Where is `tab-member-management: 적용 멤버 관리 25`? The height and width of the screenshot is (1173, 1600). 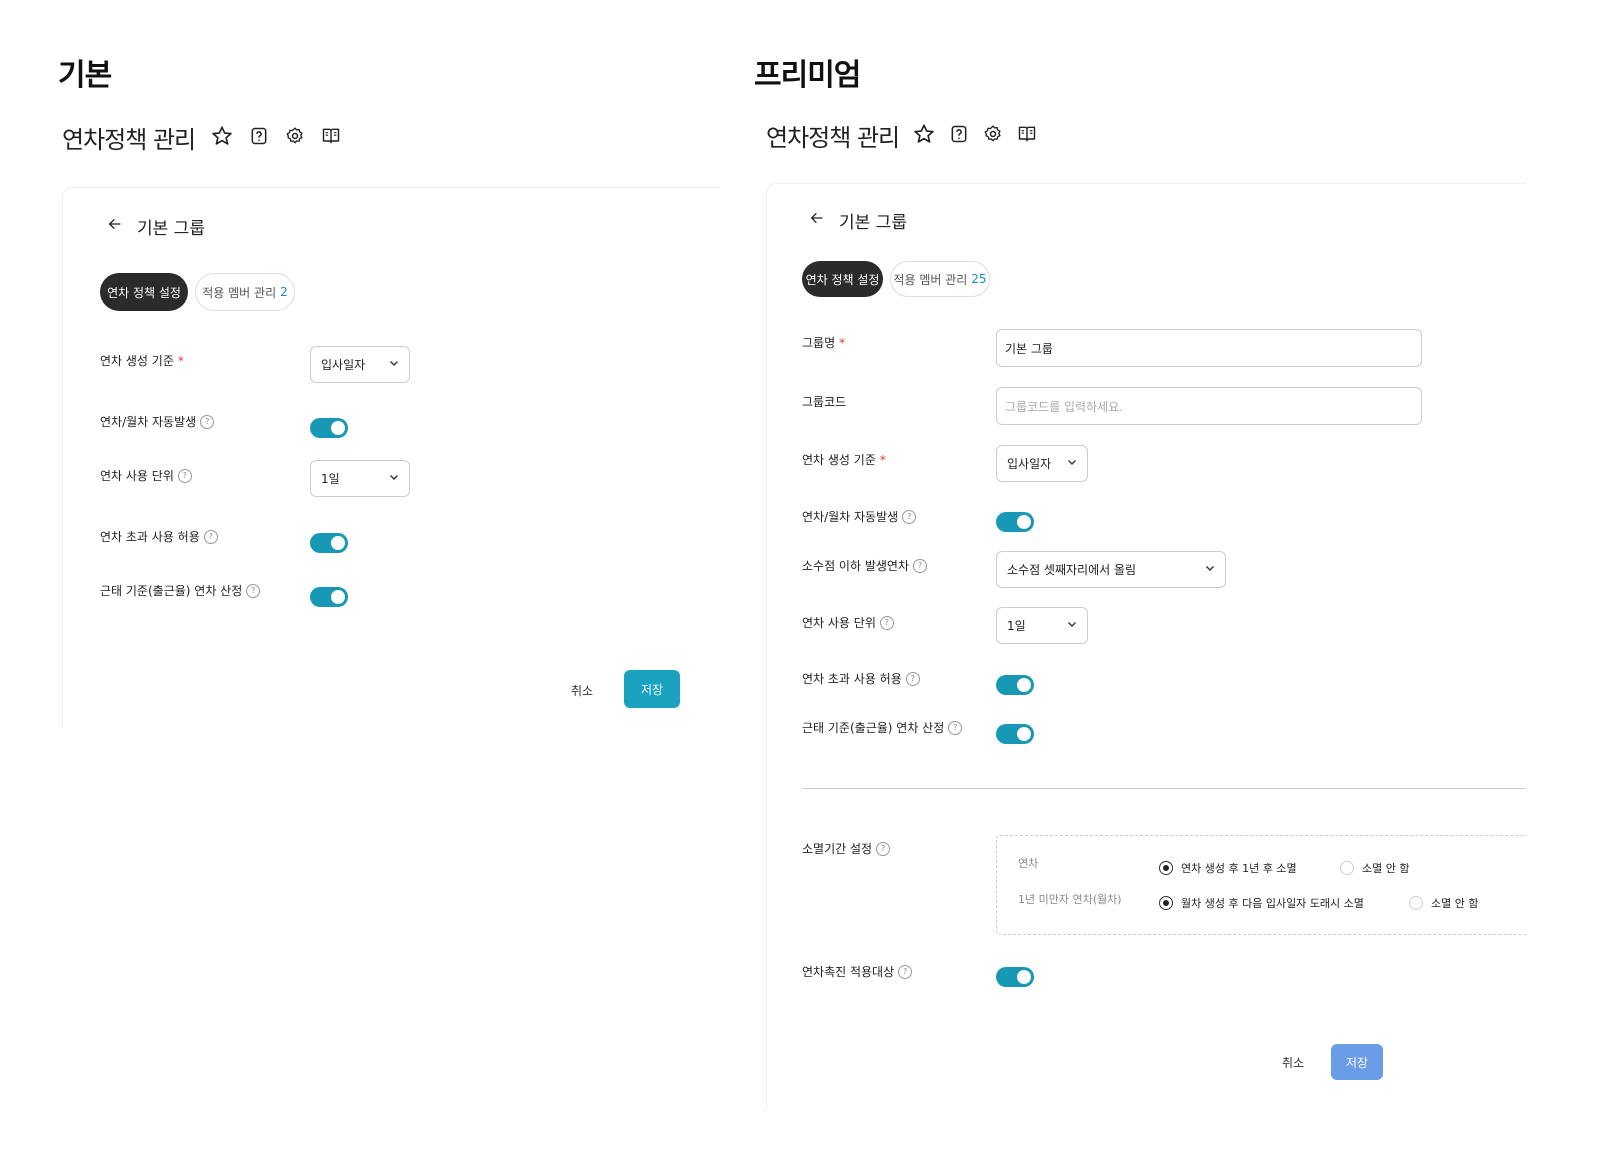 tab-member-management: 적용 멤버 관리 25 is located at coordinates (940, 279).